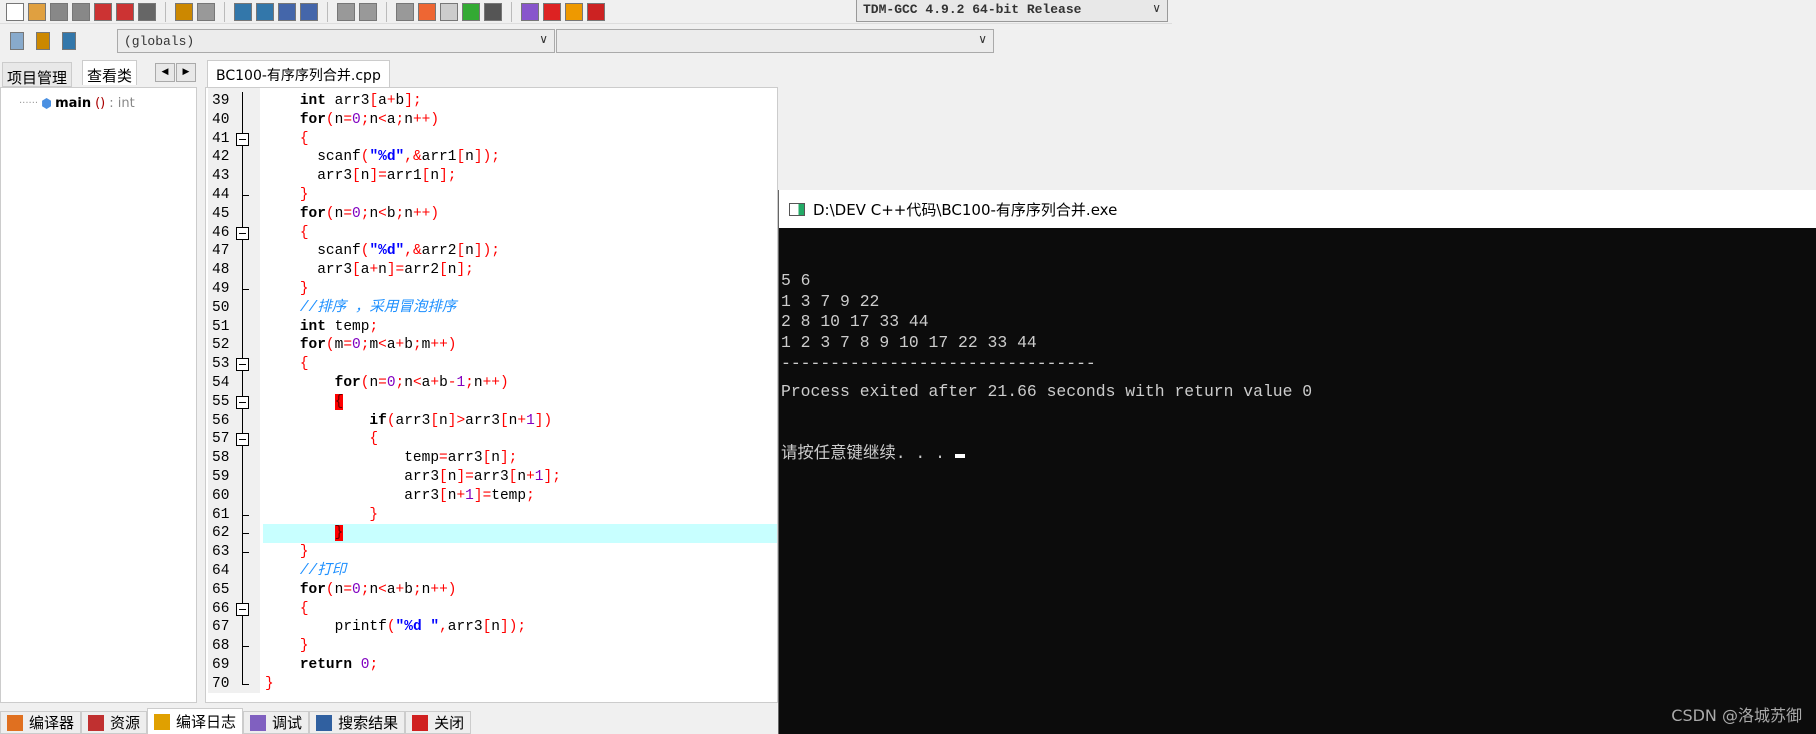 The height and width of the screenshot is (734, 1816). What do you see at coordinates (491, 158) in the screenshot?
I see `code-line: 42 scanf("%d",&arr1[n]);` at bounding box center [491, 158].